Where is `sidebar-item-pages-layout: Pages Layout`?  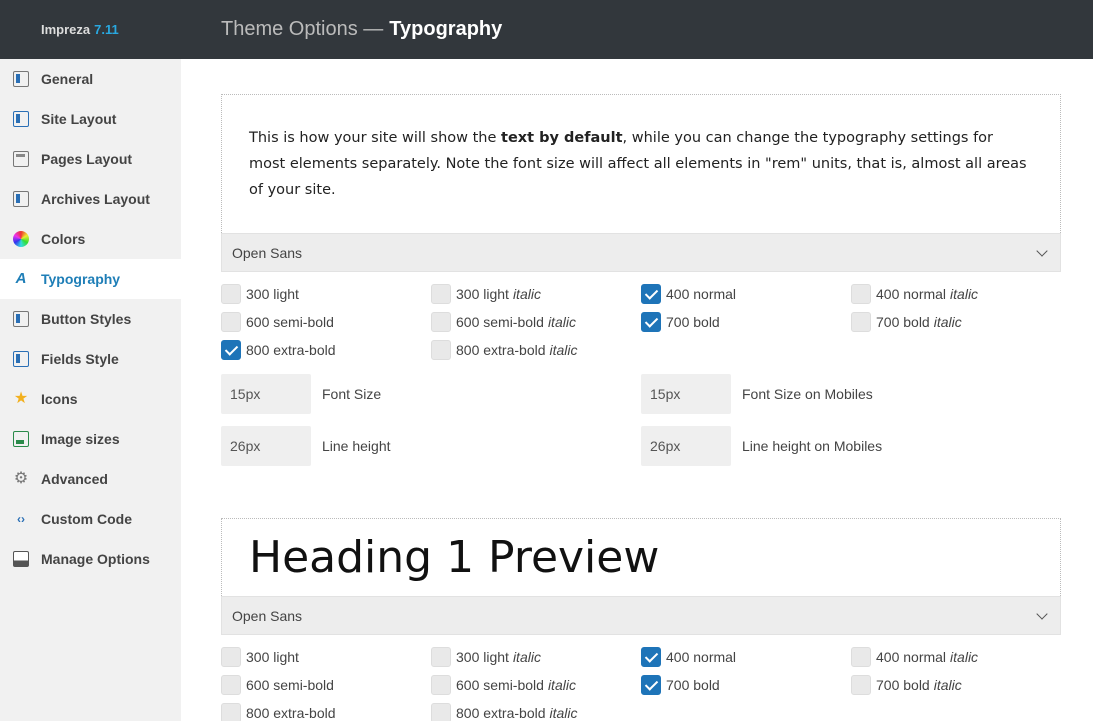
sidebar-item-pages-layout: Pages Layout is located at coordinates (90, 159).